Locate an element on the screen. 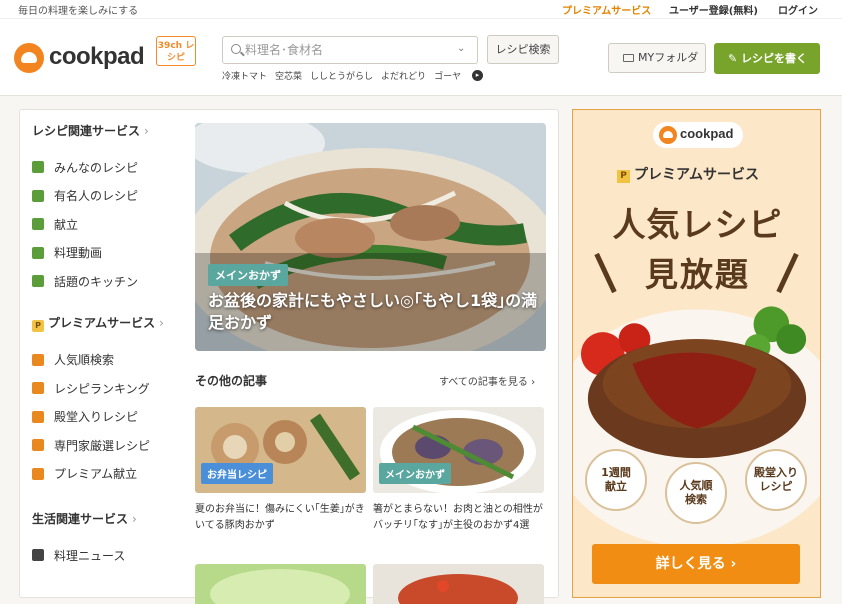 This screenshot has height=604, width=842. search-box: ⌄ is located at coordinates (350, 50).